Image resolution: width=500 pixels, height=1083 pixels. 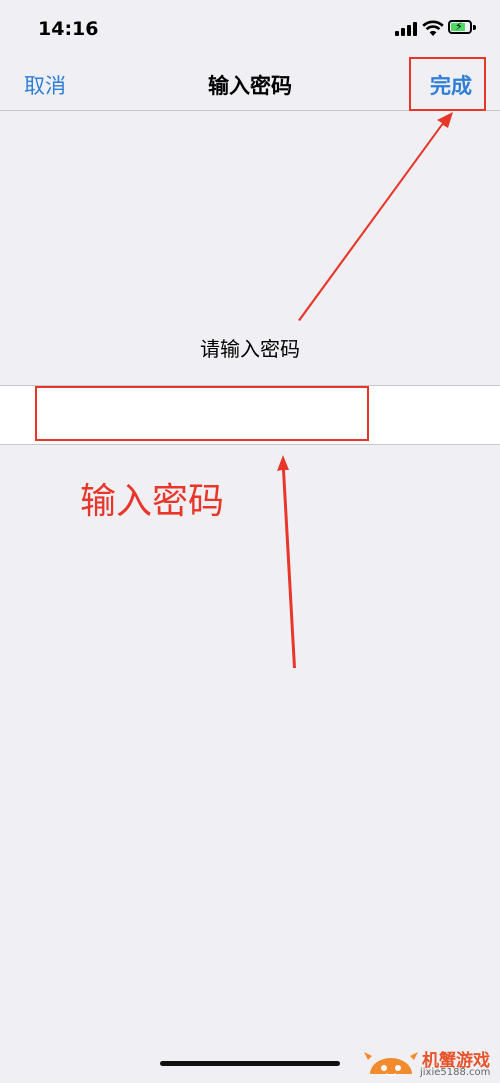 I want to click on wifi-icon, so click(x=433, y=28).